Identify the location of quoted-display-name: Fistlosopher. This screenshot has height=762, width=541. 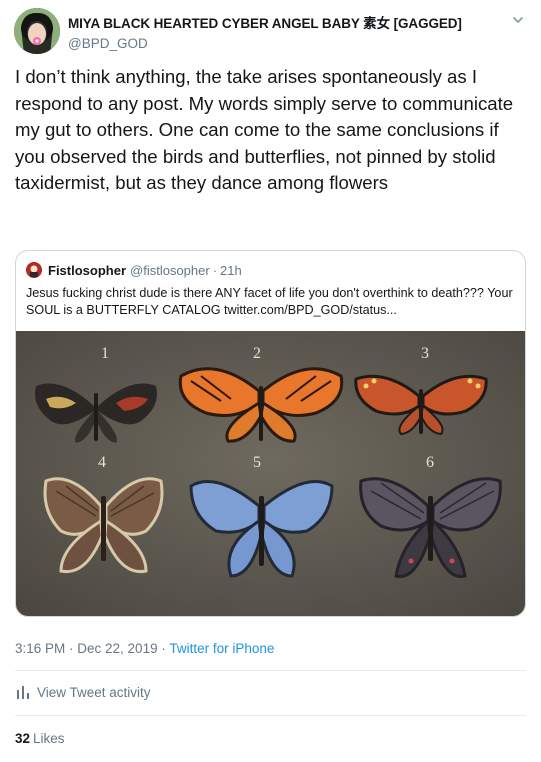
(87, 270).